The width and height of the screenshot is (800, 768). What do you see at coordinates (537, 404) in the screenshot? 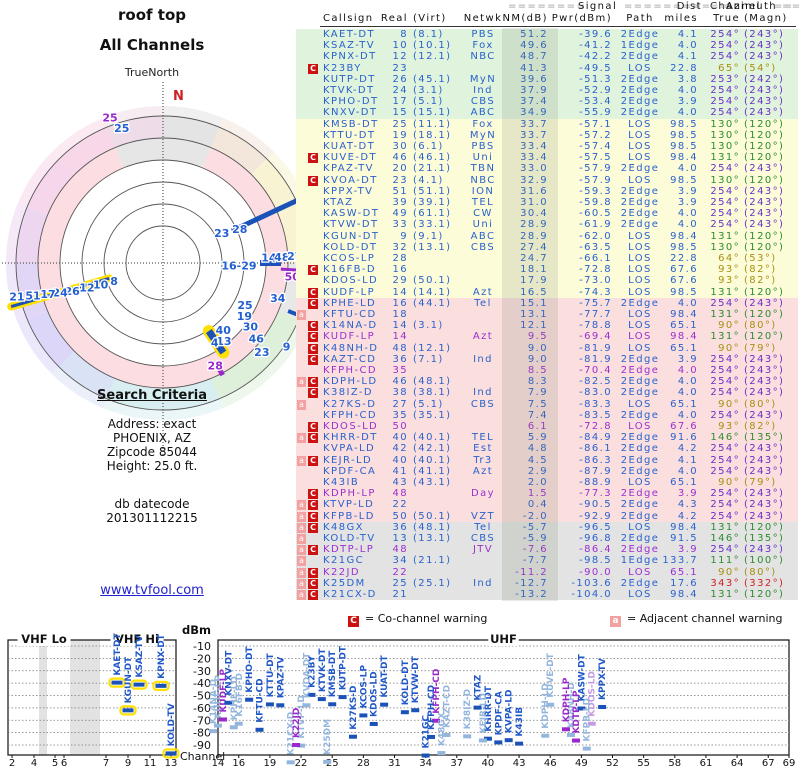
I see `nm-db-cell: 7.5` at bounding box center [537, 404].